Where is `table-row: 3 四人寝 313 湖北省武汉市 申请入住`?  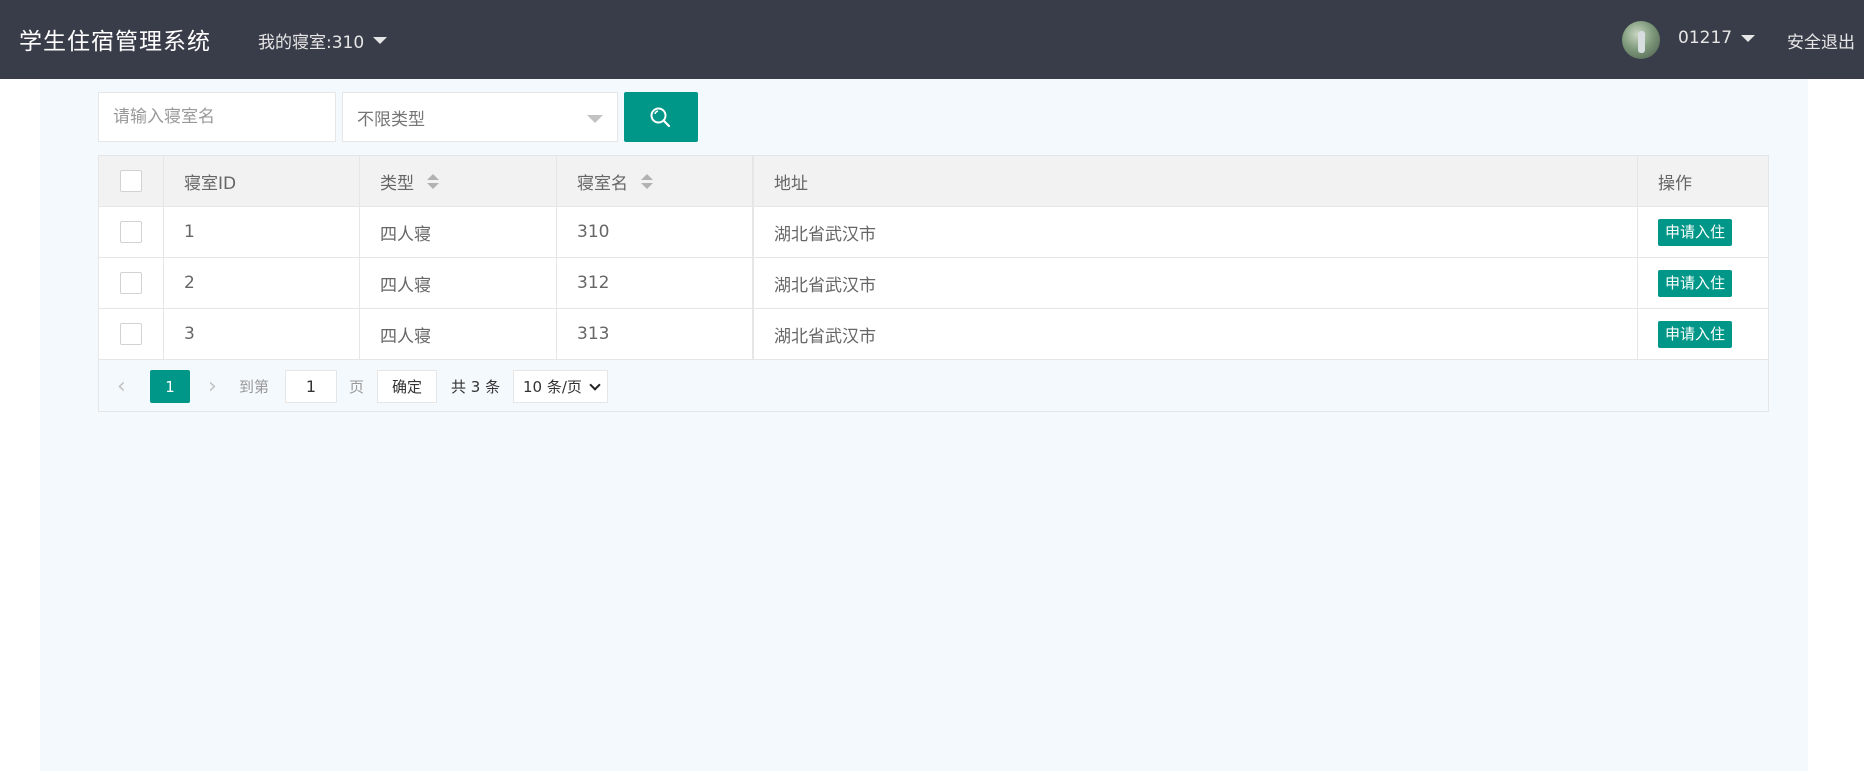 table-row: 3 四人寝 313 湖北省武汉市 申请入住 is located at coordinates (933, 334).